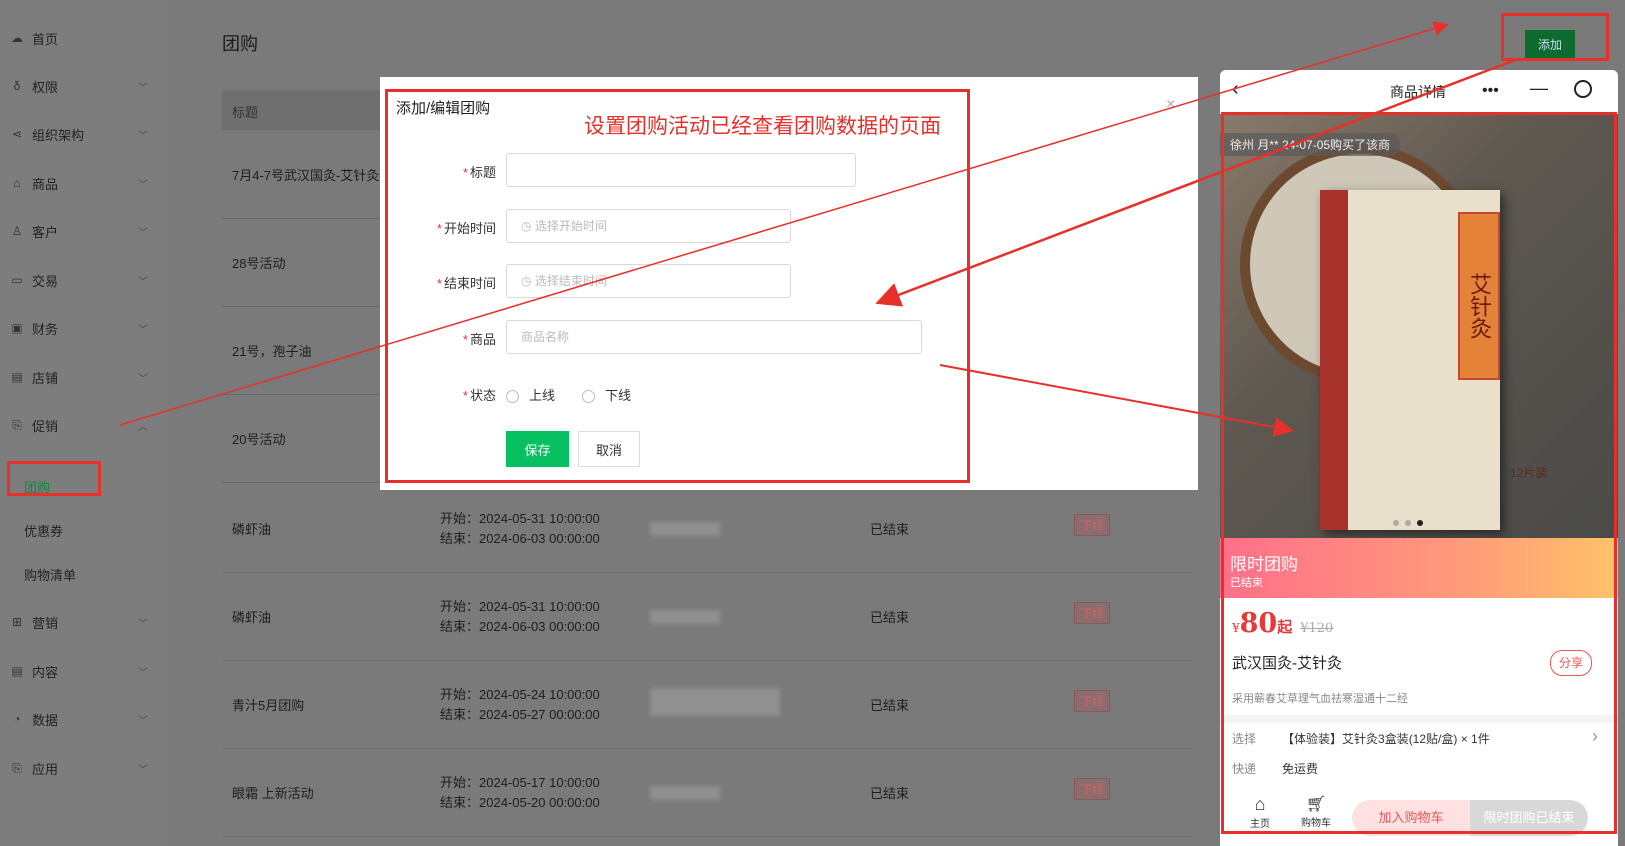 The width and height of the screenshot is (1625, 846). What do you see at coordinates (466, 228) in the screenshot?
I see `start-time-label: * 开始时间` at bounding box center [466, 228].